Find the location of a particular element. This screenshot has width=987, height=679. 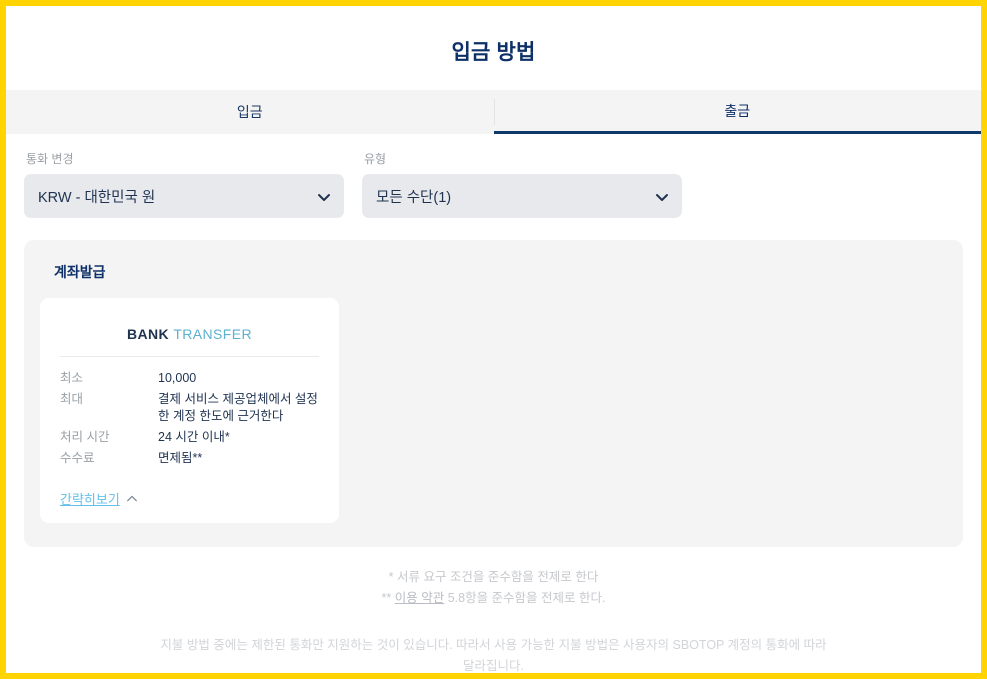

filter-bar: 통화 변경 KRW - 대한민국 원 유형 모든 수단(1) is located at coordinates (493, 176).